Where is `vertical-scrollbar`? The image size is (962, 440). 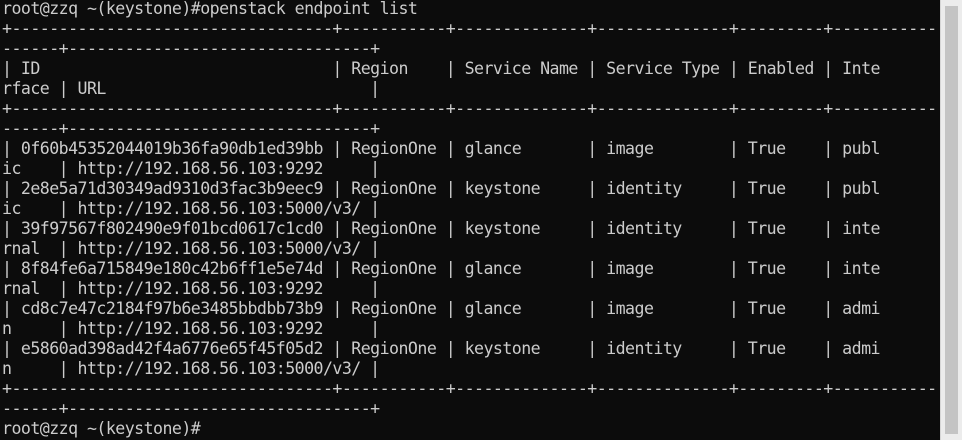
vertical-scrollbar is located at coordinates (951, 220).